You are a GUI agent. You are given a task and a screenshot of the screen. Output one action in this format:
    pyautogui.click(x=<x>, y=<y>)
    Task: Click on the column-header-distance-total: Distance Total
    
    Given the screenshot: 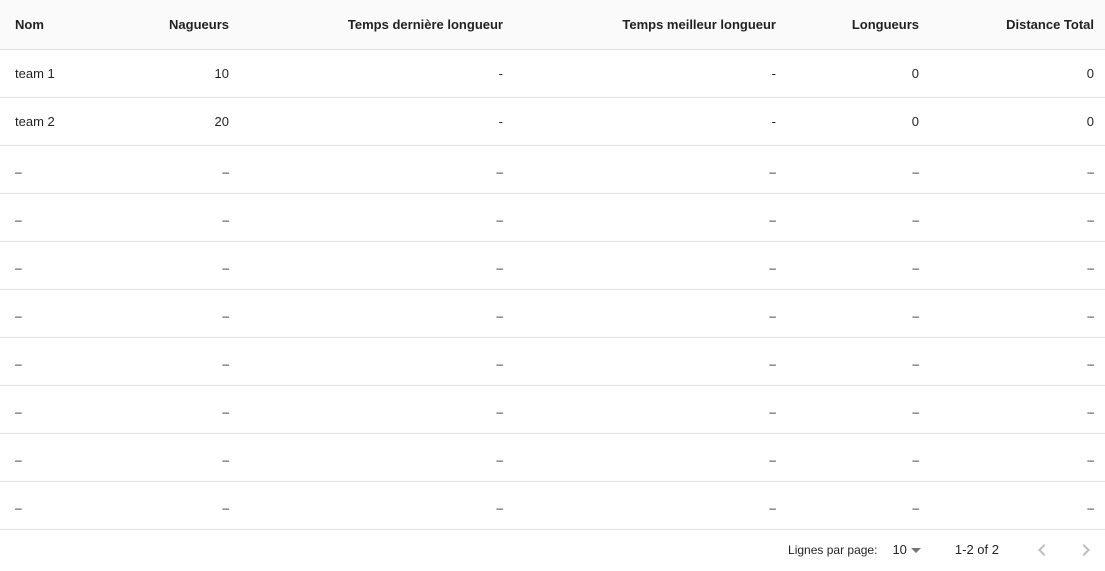 What is the action you would take?
    pyautogui.click(x=1012, y=25)
    